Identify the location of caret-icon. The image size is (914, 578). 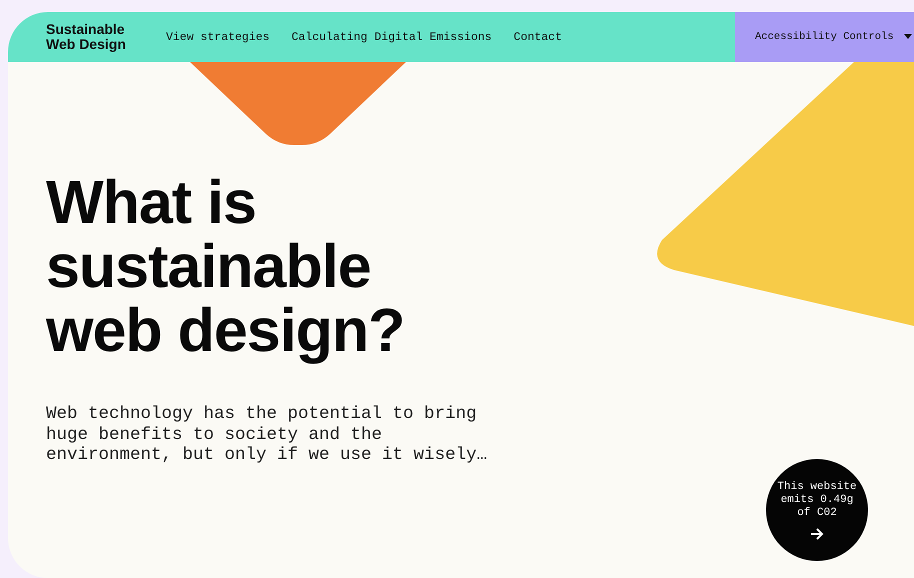
(908, 37).